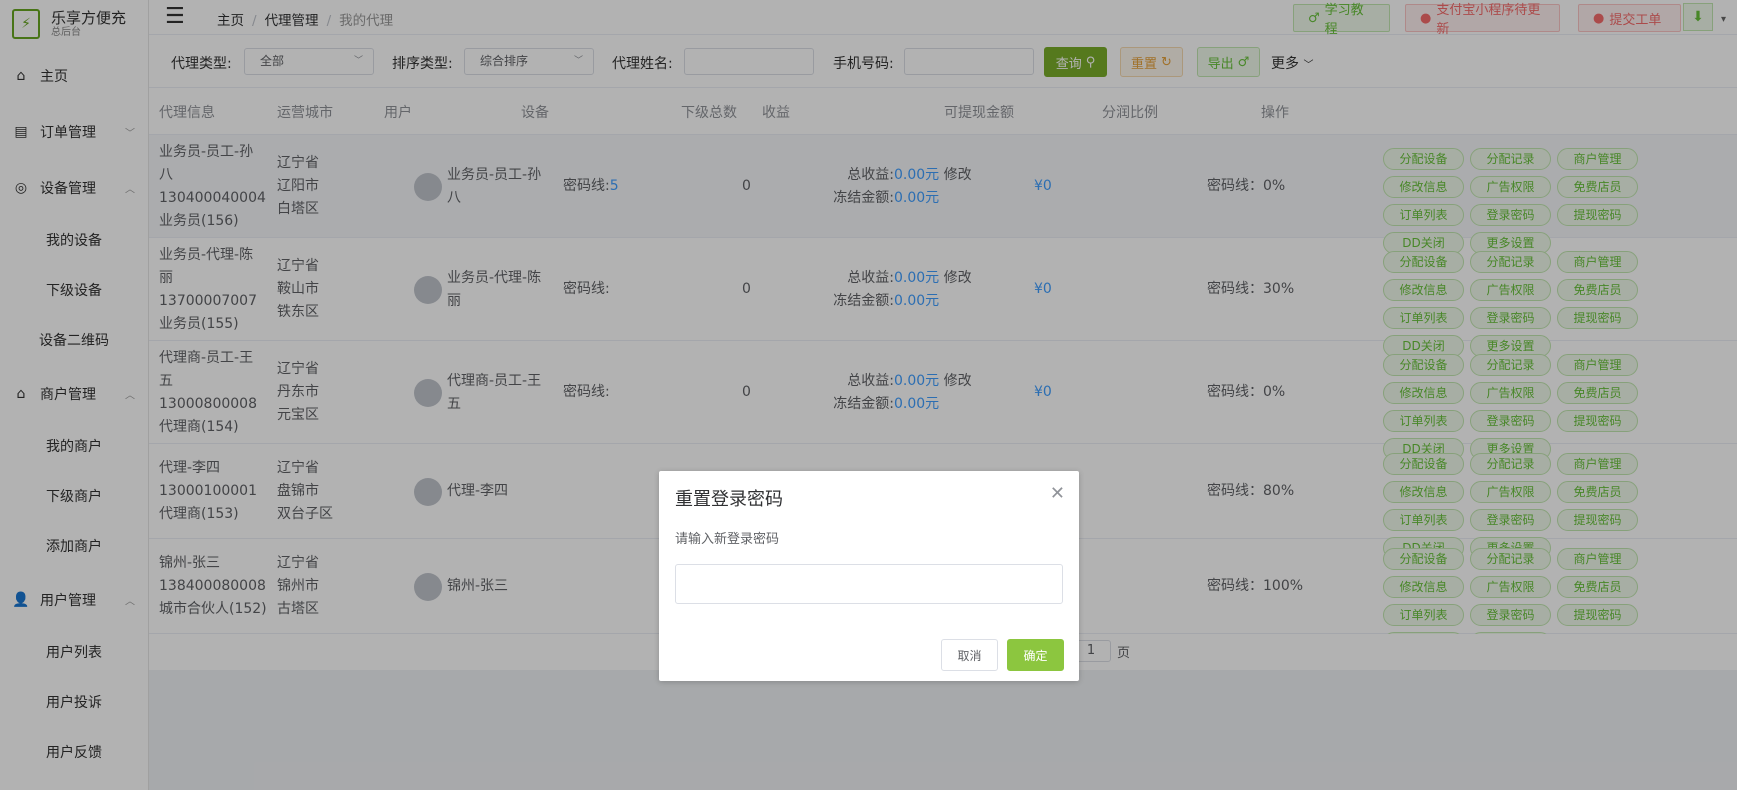  Describe the element at coordinates (1057, 494) in the screenshot. I see `close-icon: ✕` at that location.